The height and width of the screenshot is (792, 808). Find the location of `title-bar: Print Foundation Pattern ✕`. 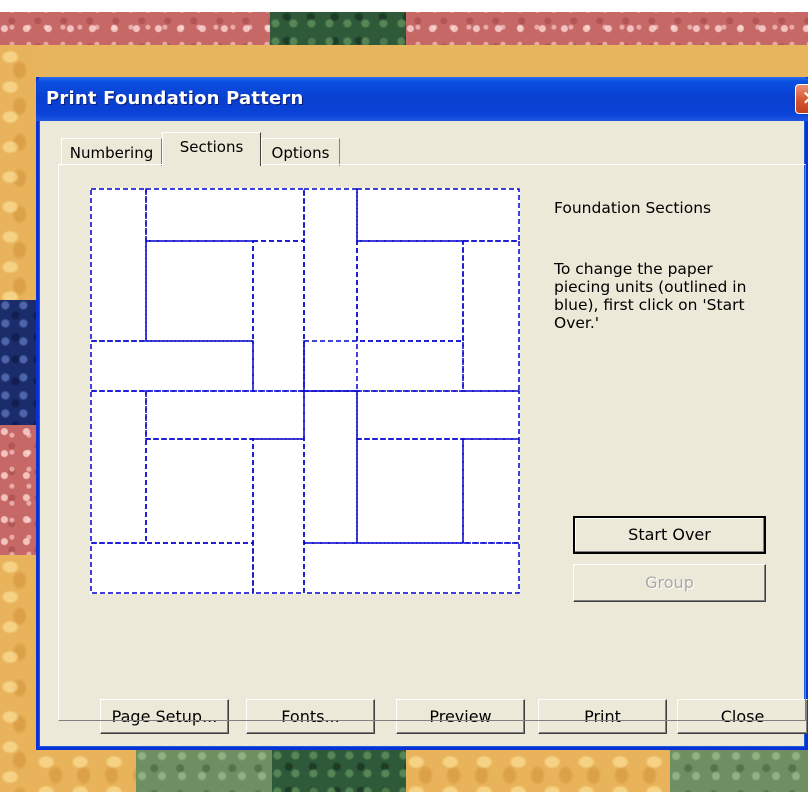

title-bar: Print Foundation Pattern ✕ is located at coordinates (422, 99).